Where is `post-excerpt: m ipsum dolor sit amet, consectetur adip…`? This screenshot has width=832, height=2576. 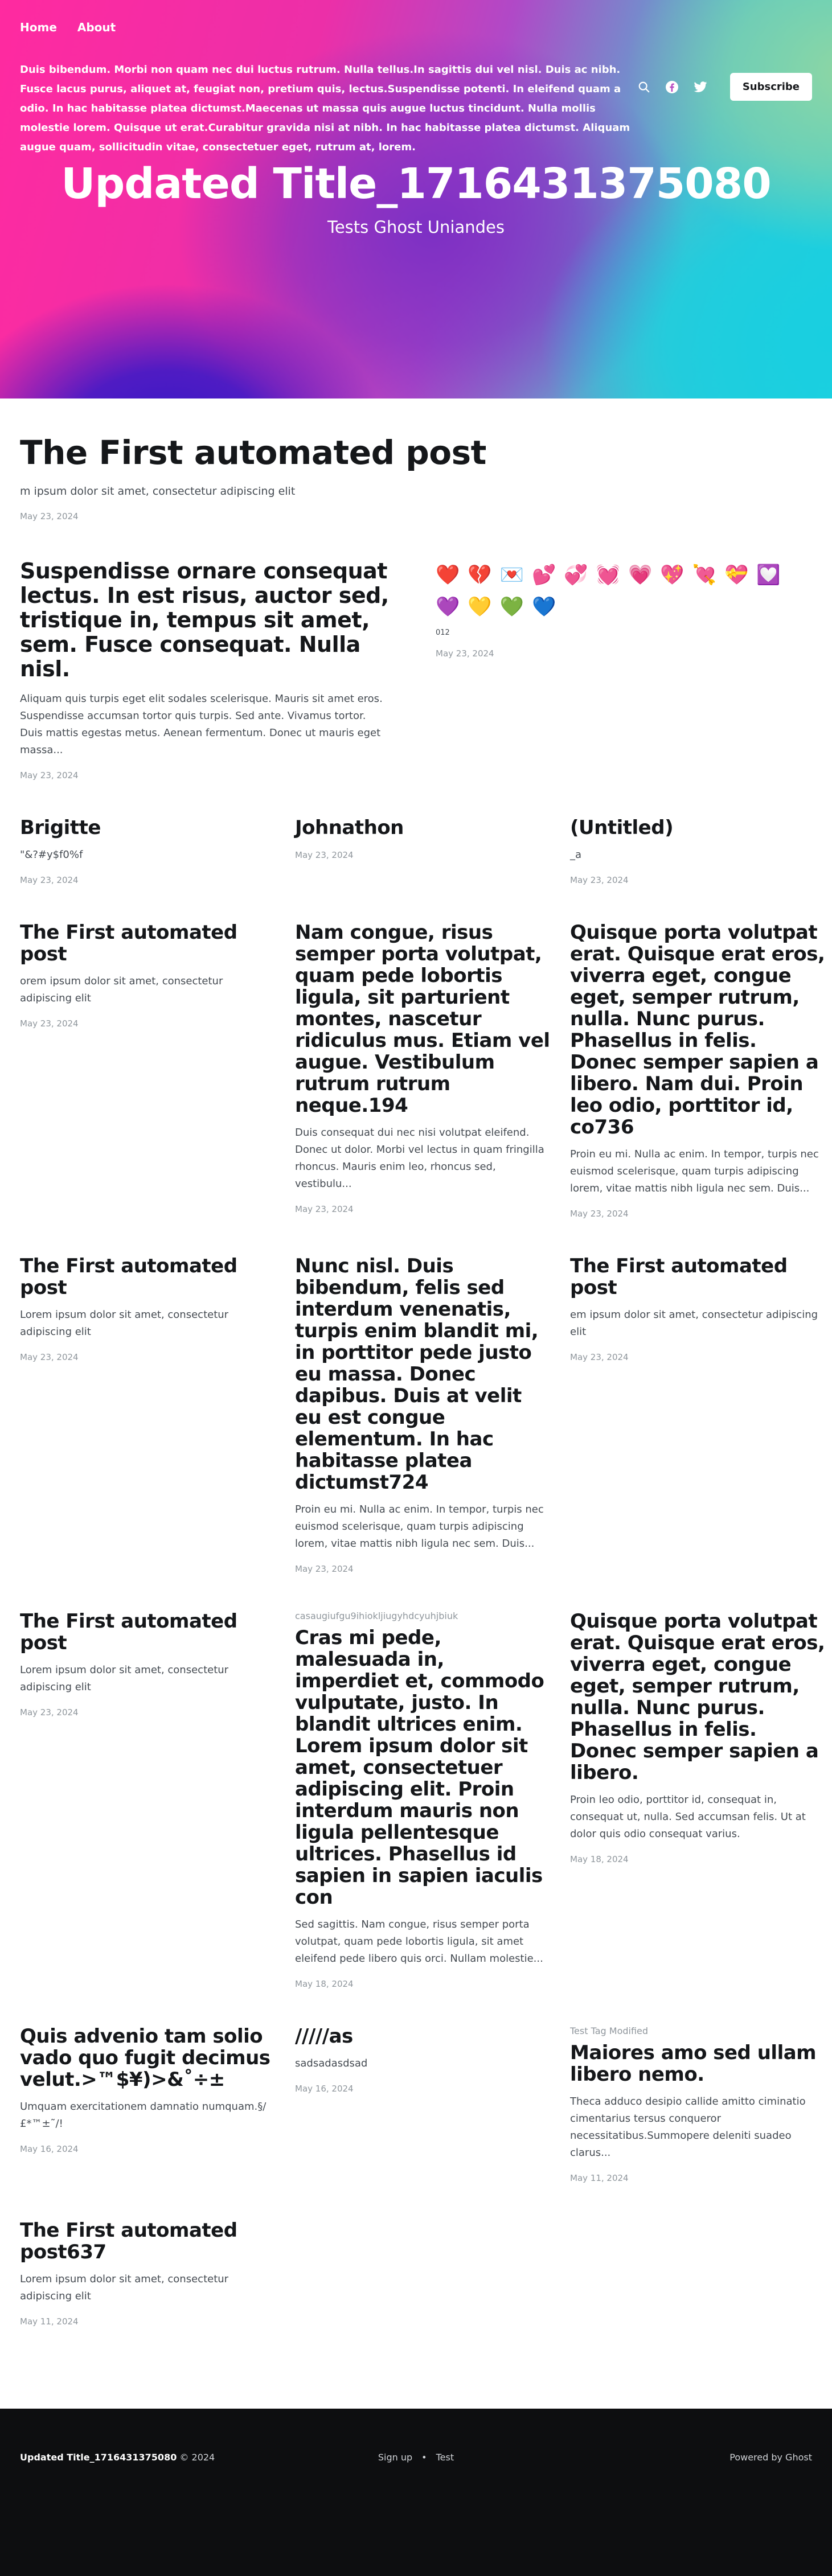 post-excerpt: m ipsum dolor sit amet, consectetur adip… is located at coordinates (158, 491).